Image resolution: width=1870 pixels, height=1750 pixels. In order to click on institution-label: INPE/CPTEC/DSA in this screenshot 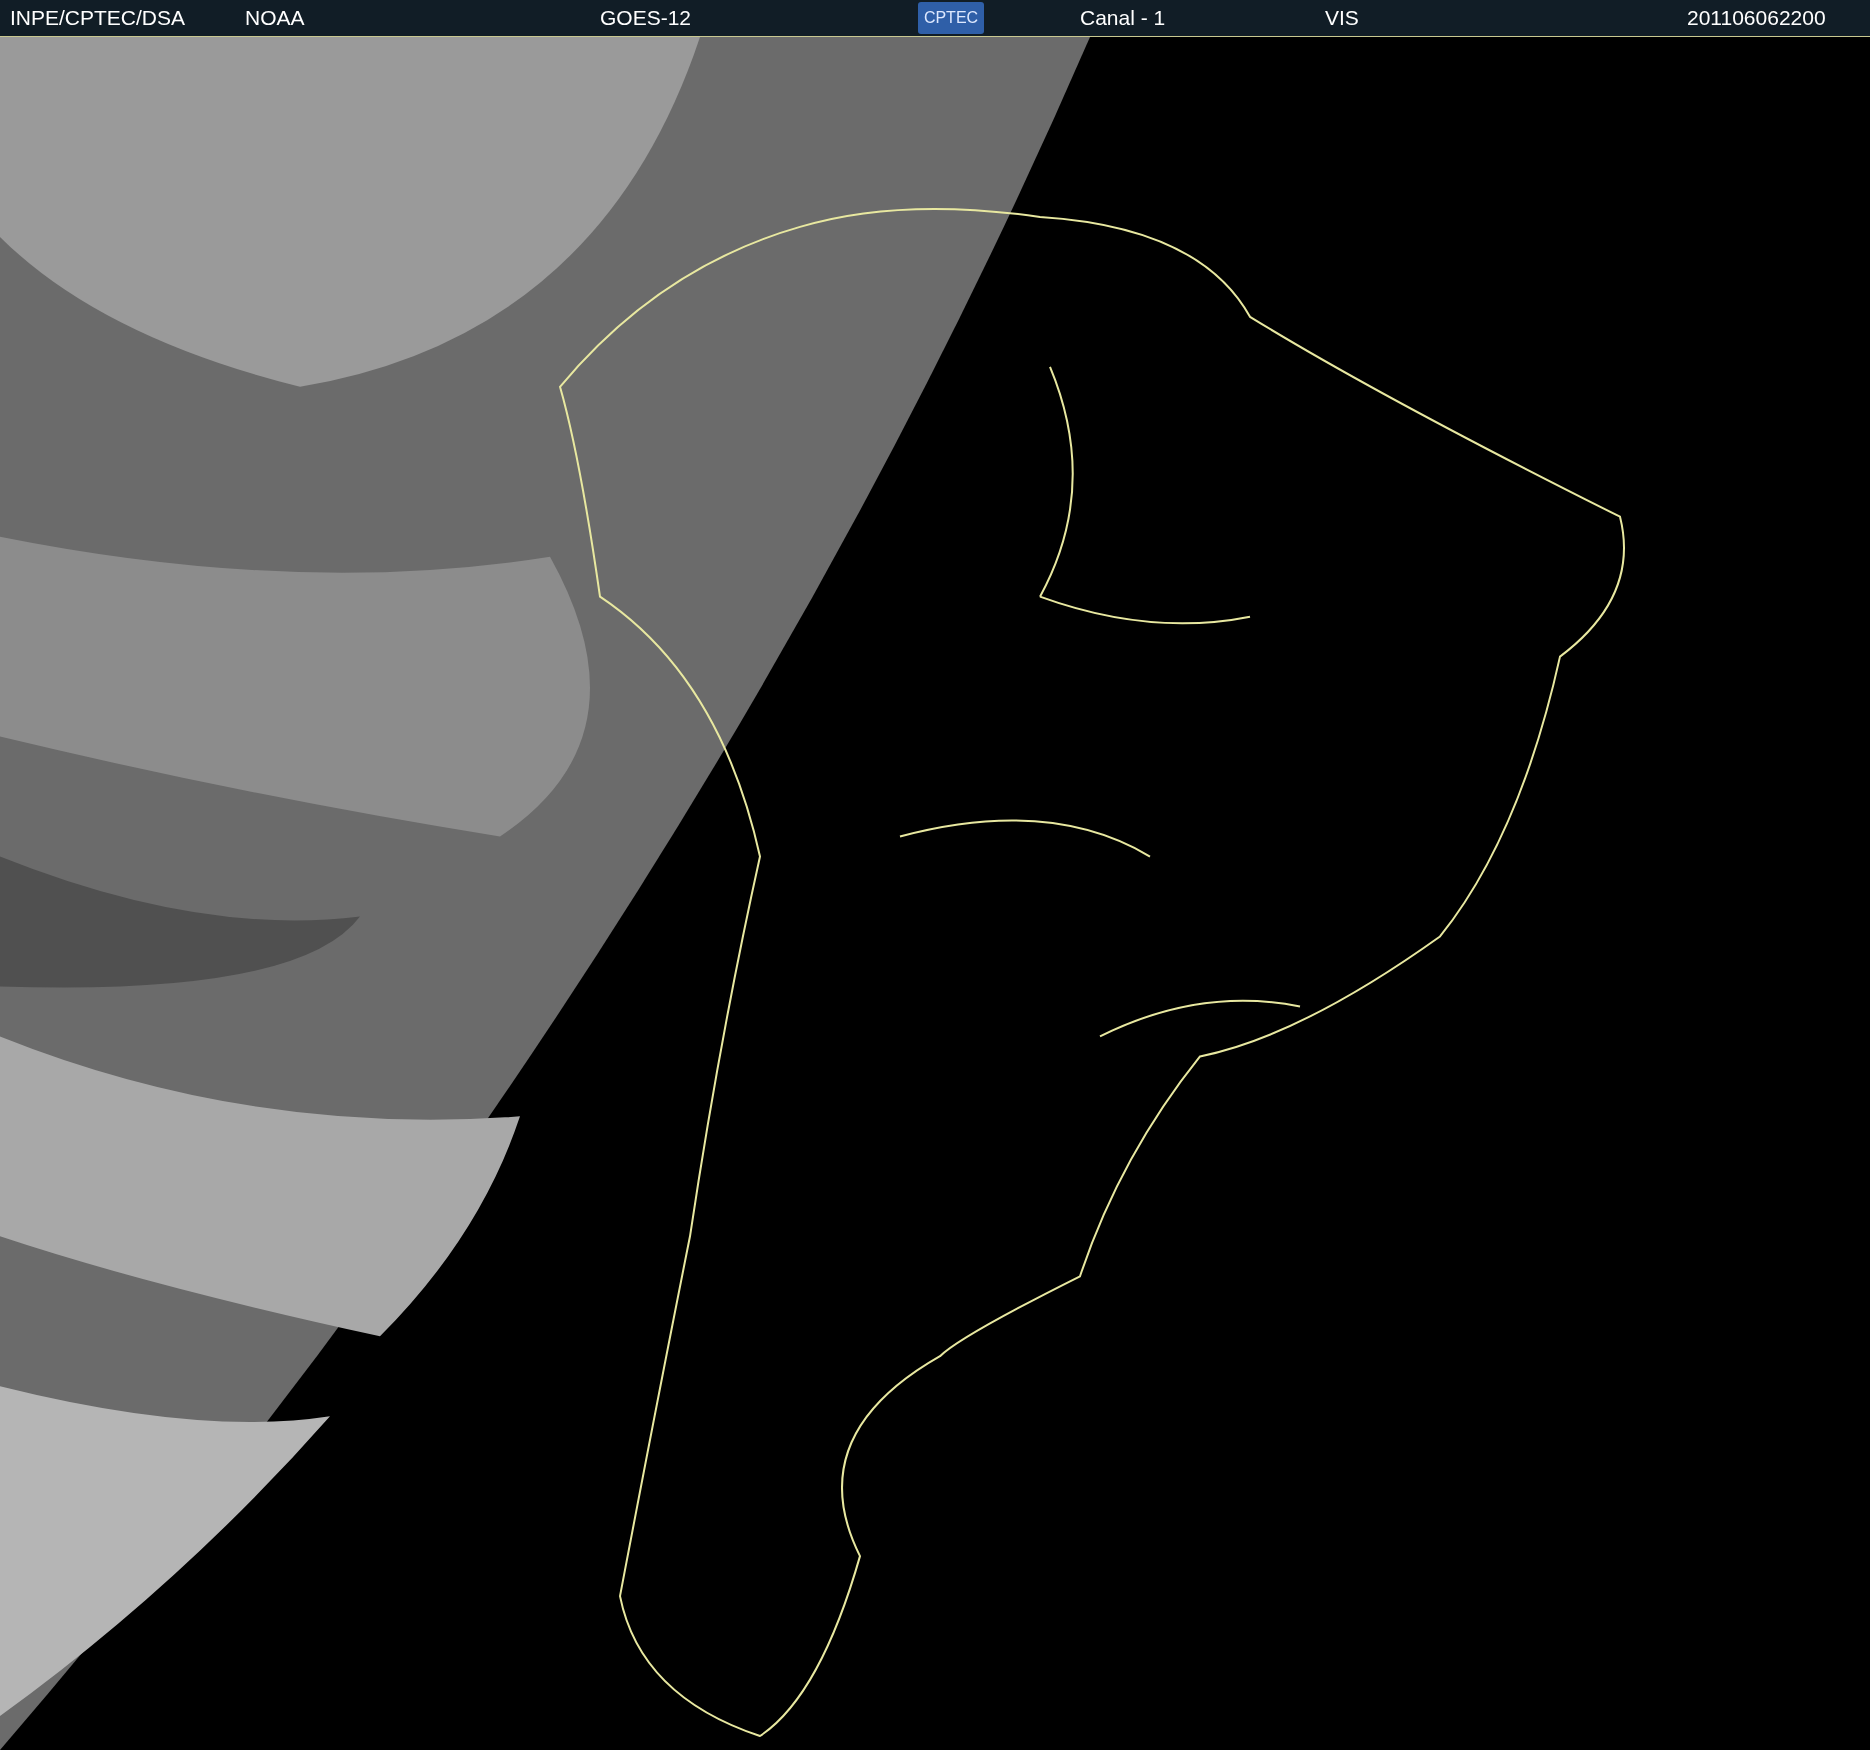, I will do `click(98, 18)`.